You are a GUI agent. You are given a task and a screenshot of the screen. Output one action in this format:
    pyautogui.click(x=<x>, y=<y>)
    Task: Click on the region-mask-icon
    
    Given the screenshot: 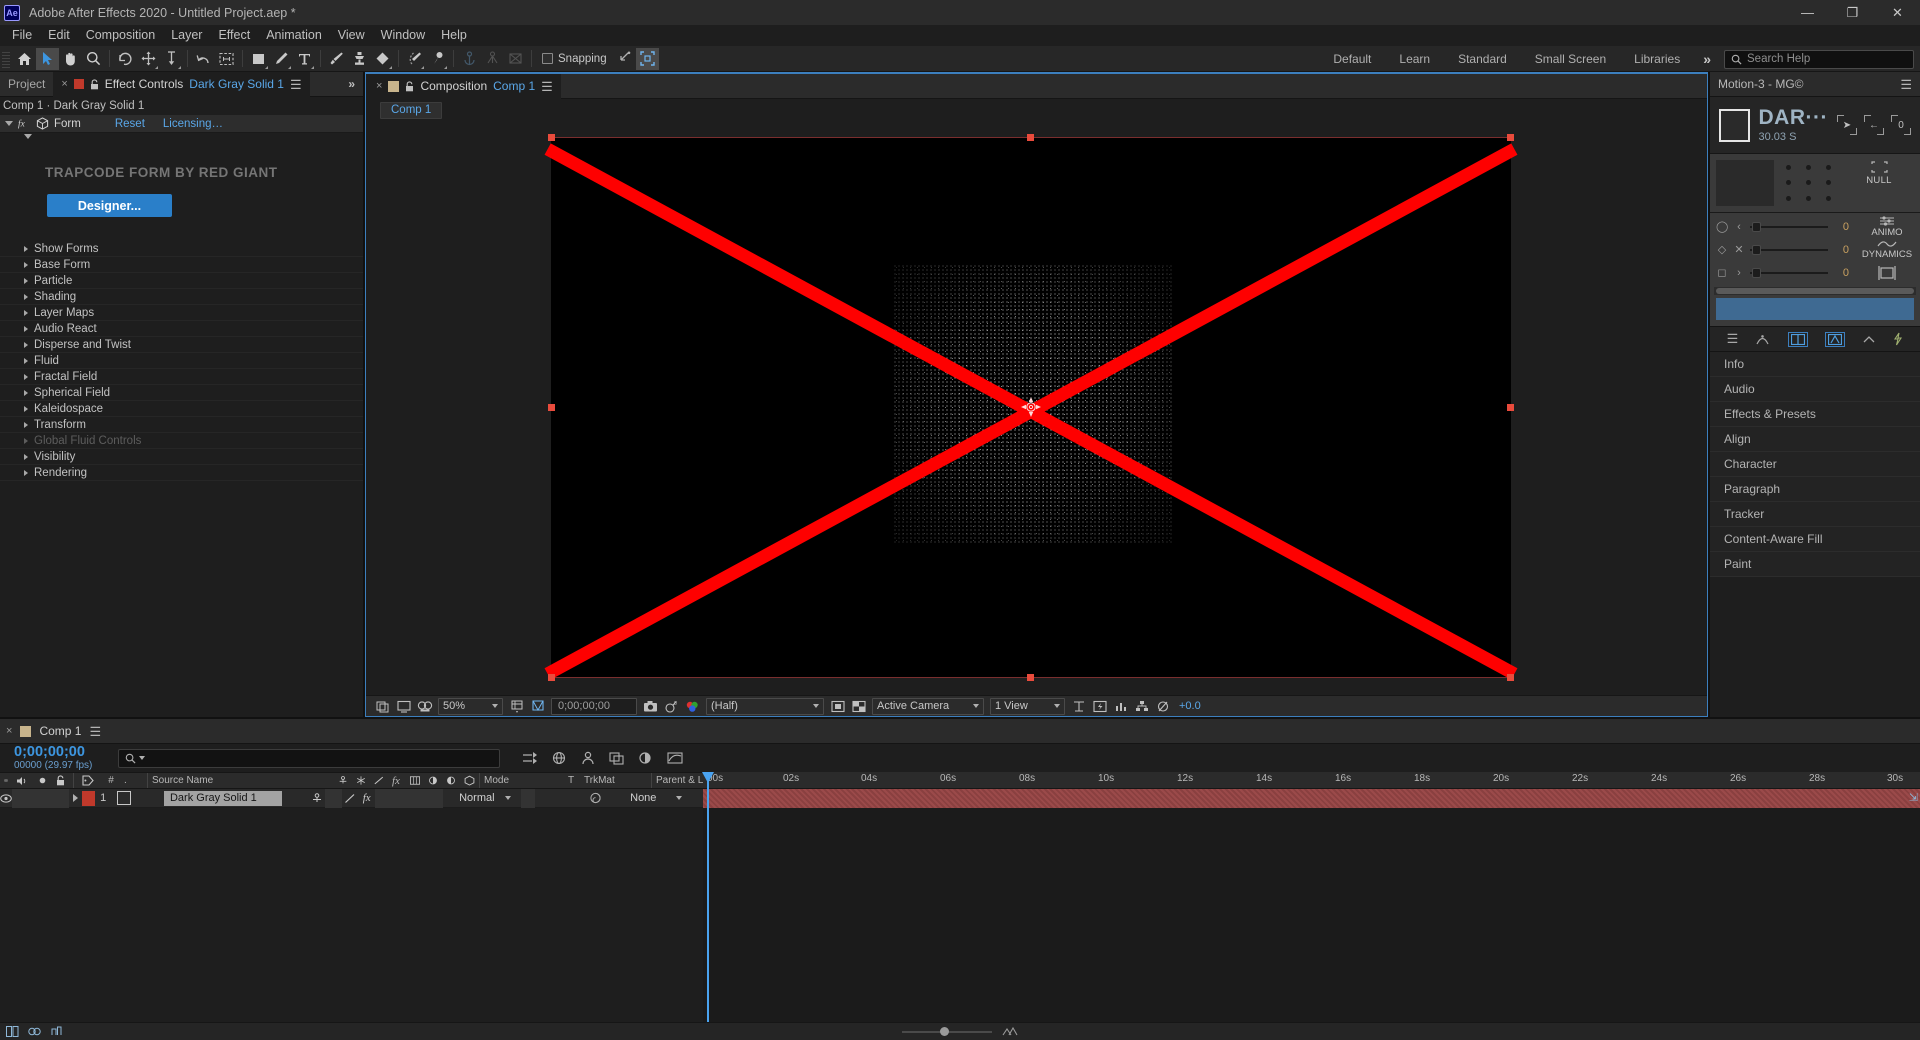 What is the action you would take?
    pyautogui.click(x=837, y=706)
    